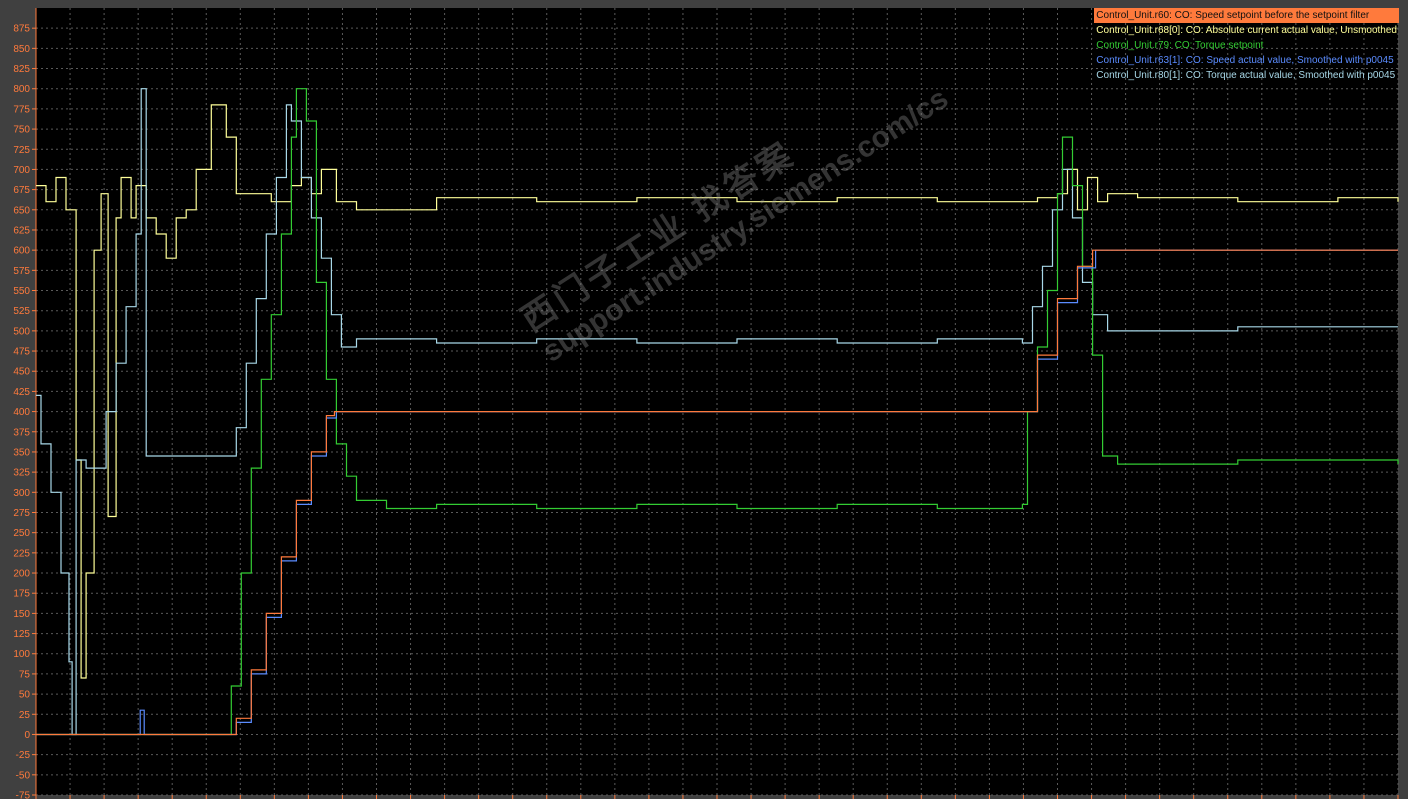 Image resolution: width=1408 pixels, height=799 pixels. Describe the element at coordinates (21, 69) in the screenshot. I see `y-tick-label: 825` at that location.